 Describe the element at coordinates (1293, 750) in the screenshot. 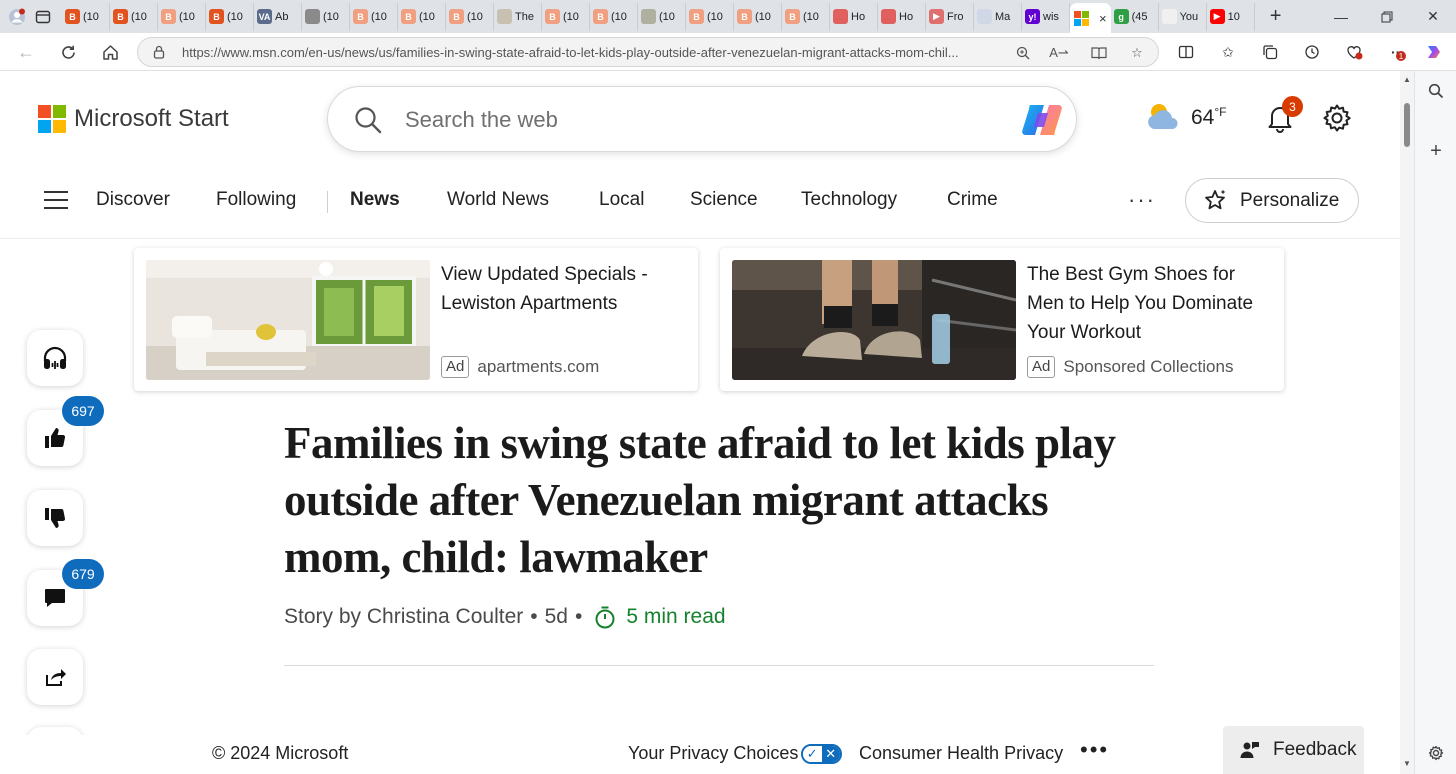

I see `feedback-button: Feedback` at that location.